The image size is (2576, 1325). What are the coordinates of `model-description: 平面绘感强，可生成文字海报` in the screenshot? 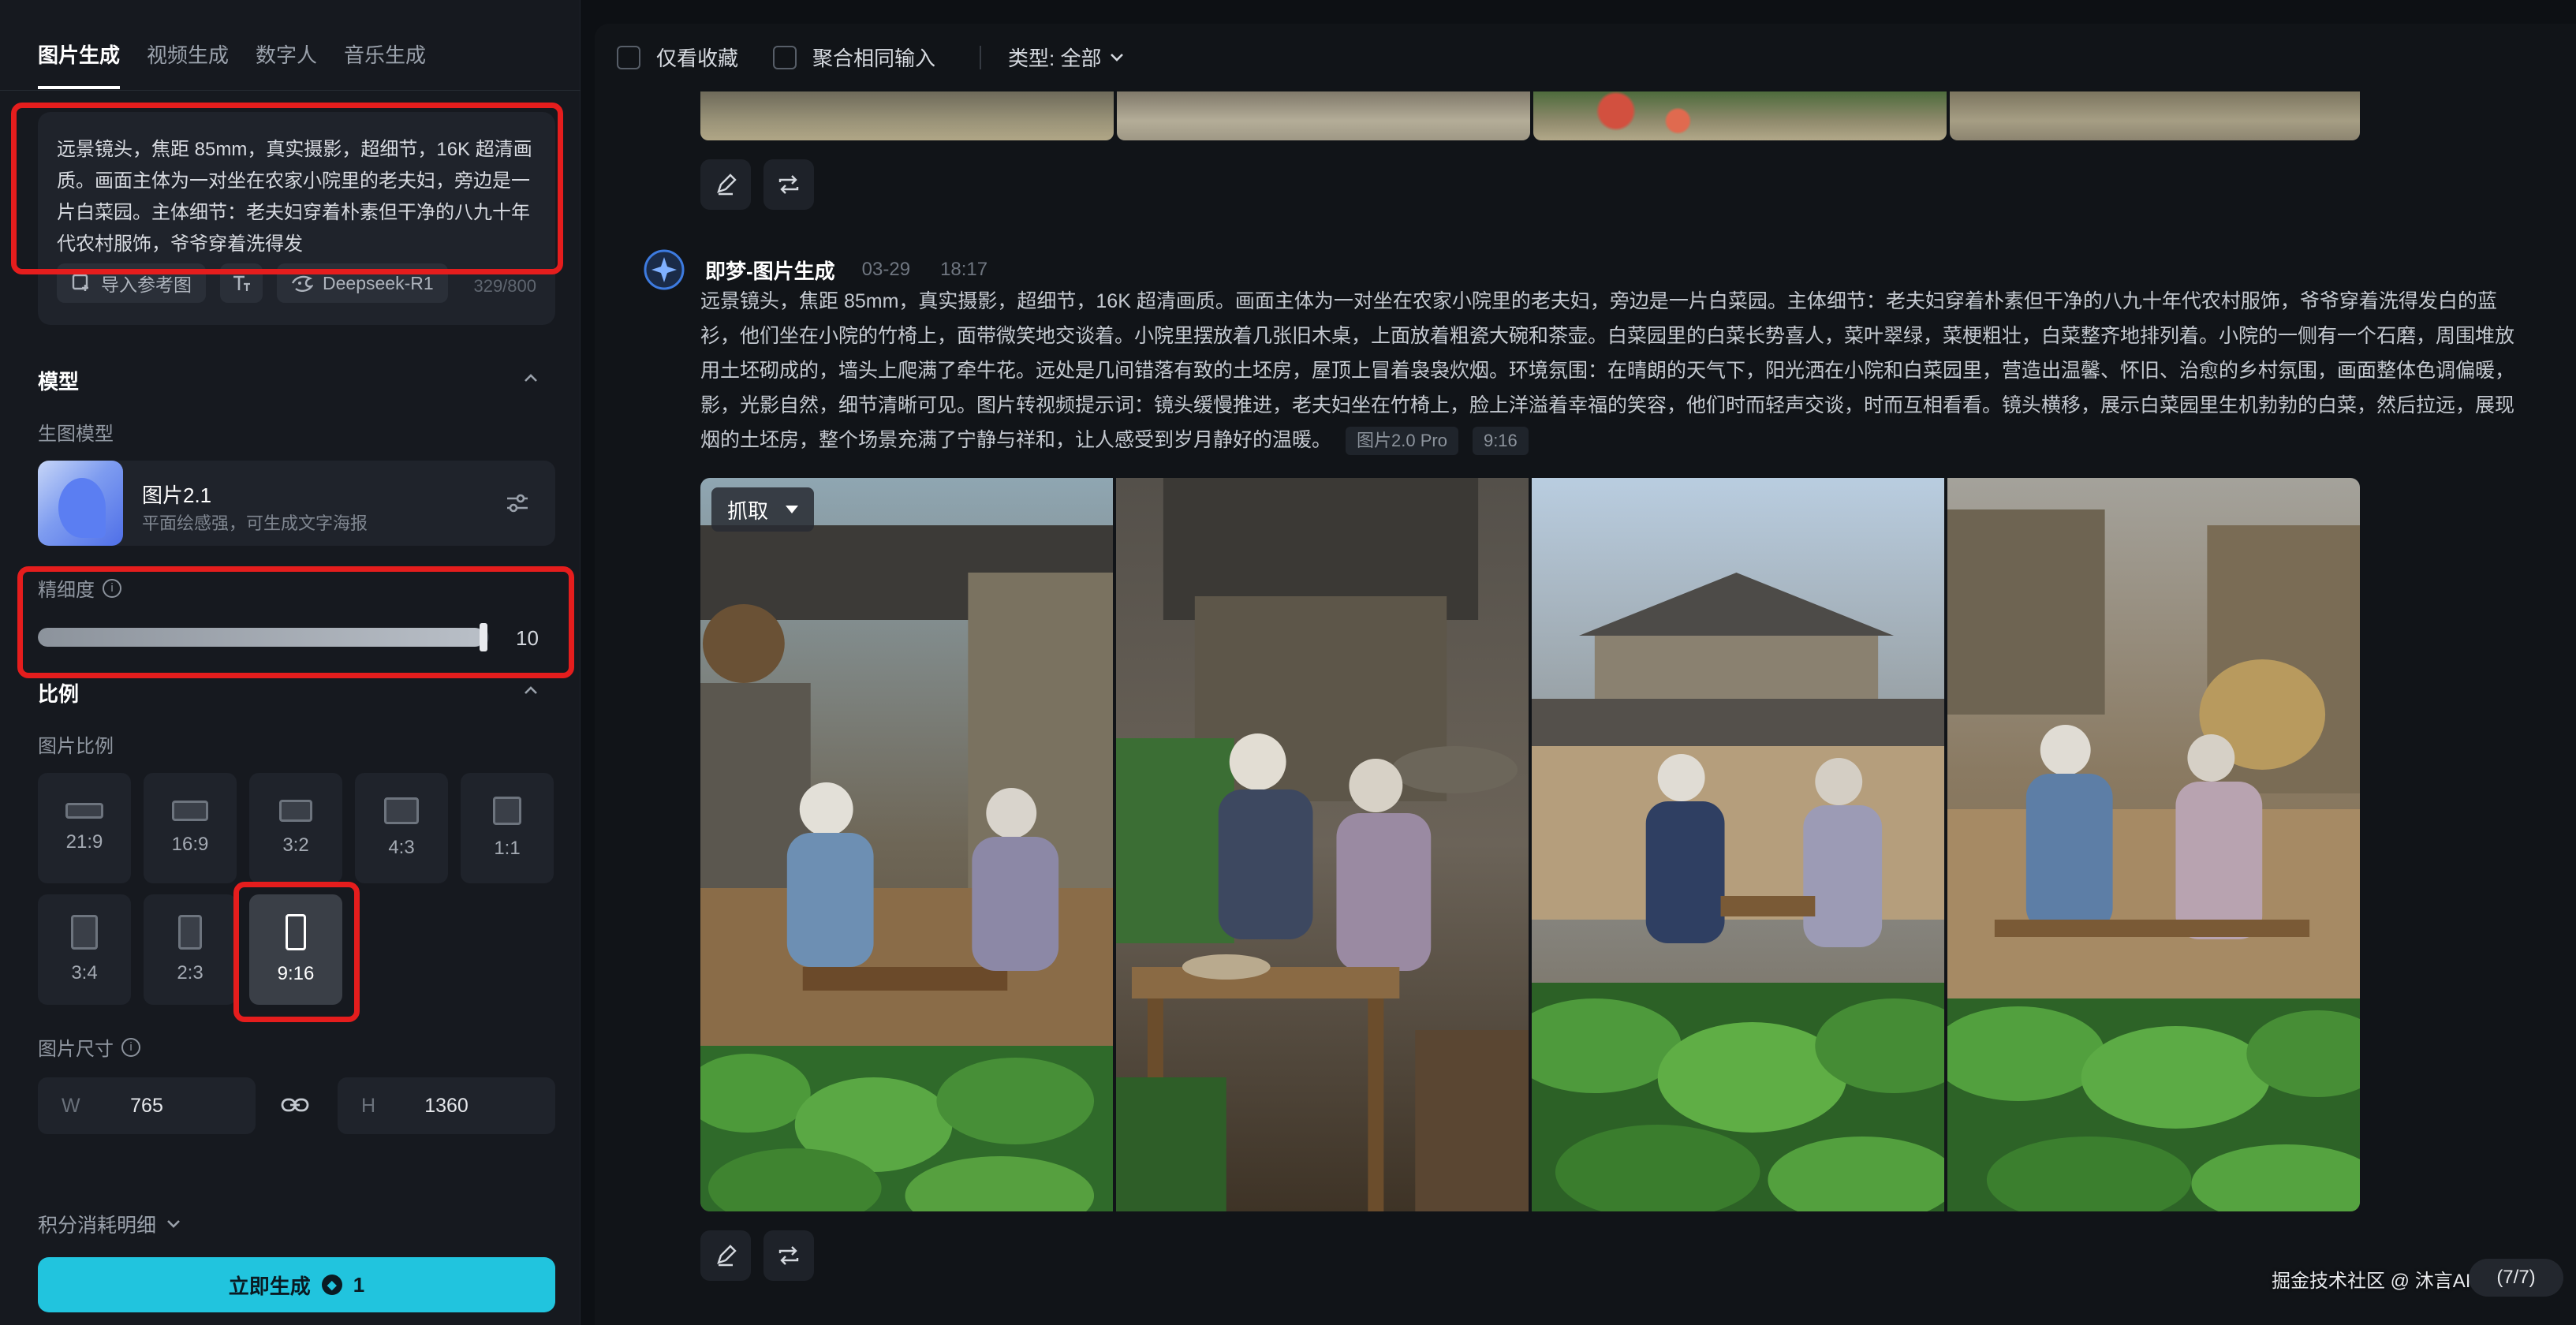 It's located at (255, 523).